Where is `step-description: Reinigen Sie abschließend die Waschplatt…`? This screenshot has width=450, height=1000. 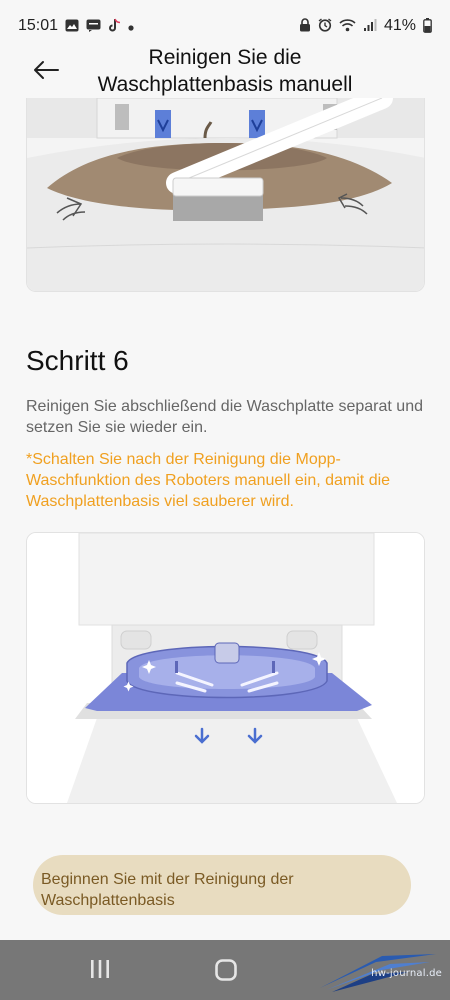
step-description: Reinigen Sie abschließend die Waschplatt… is located at coordinates (224, 417).